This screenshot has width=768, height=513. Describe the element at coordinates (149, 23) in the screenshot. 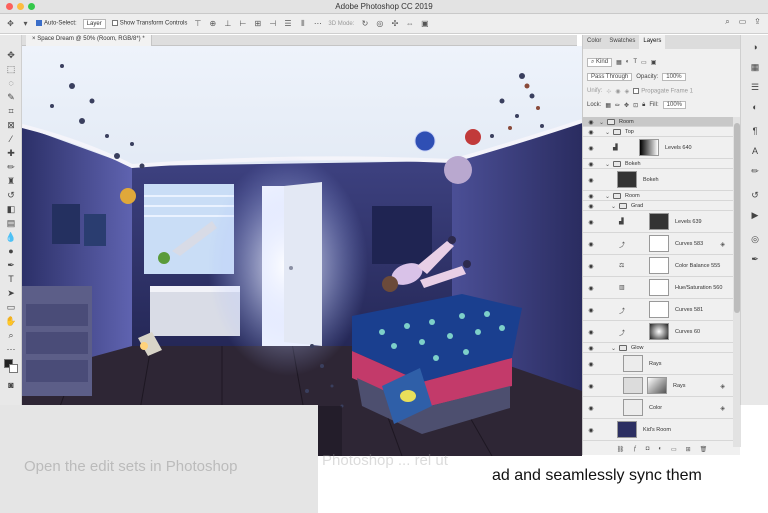

I see `transform-controls-checkbox: Show Transform Controls` at that location.